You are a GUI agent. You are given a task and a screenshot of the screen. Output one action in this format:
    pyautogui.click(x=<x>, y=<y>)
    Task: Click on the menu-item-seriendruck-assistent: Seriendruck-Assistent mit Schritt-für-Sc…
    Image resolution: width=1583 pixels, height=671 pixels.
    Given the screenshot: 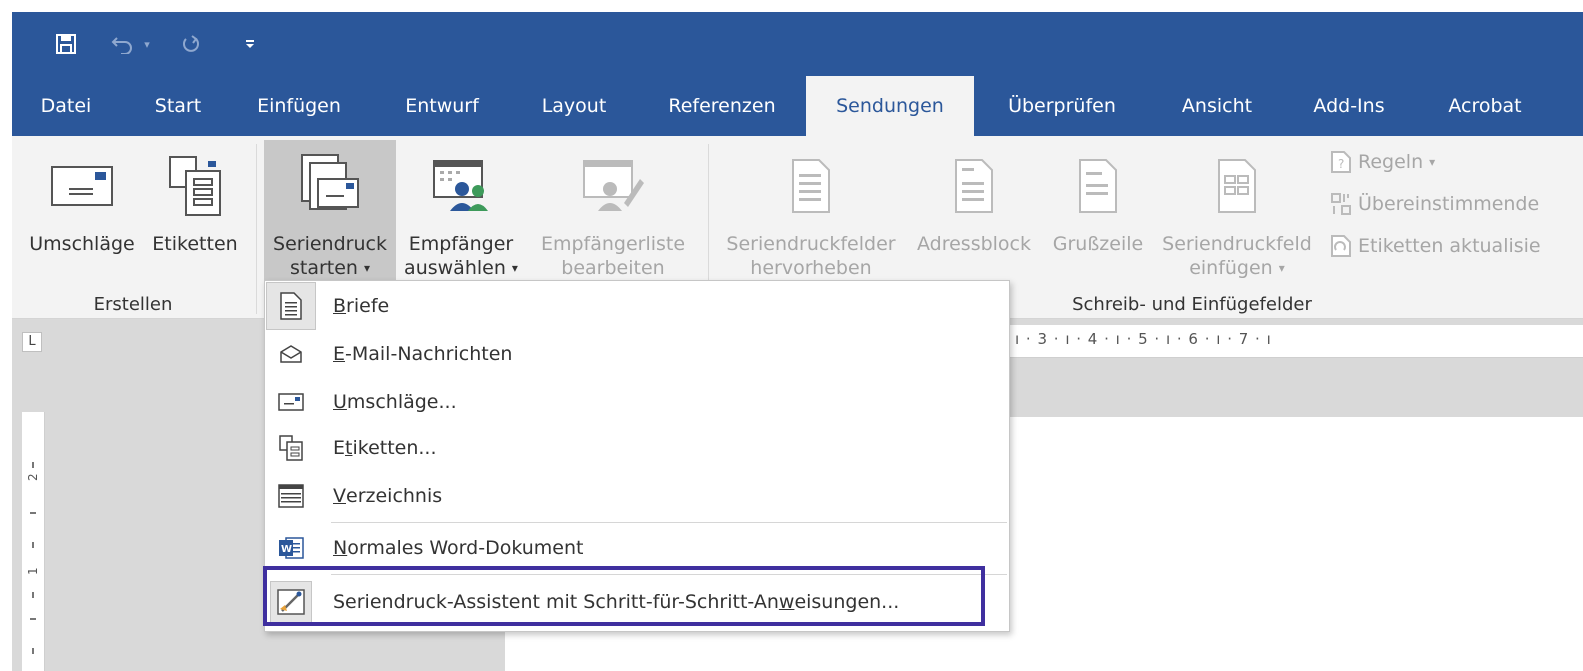 What is the action you would take?
    pyautogui.click(x=637, y=602)
    